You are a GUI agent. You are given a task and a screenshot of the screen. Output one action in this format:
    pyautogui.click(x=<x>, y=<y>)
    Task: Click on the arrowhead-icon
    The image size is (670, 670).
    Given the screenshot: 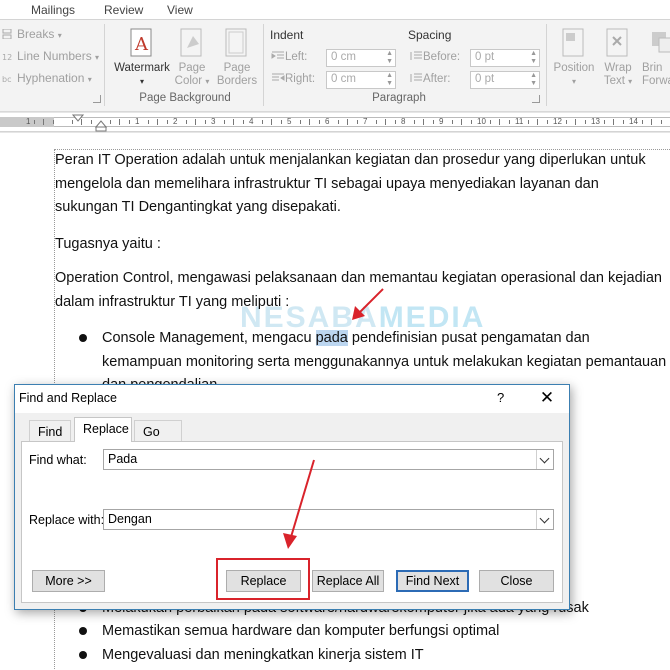 What is the action you would take?
    pyautogui.click(x=290, y=541)
    